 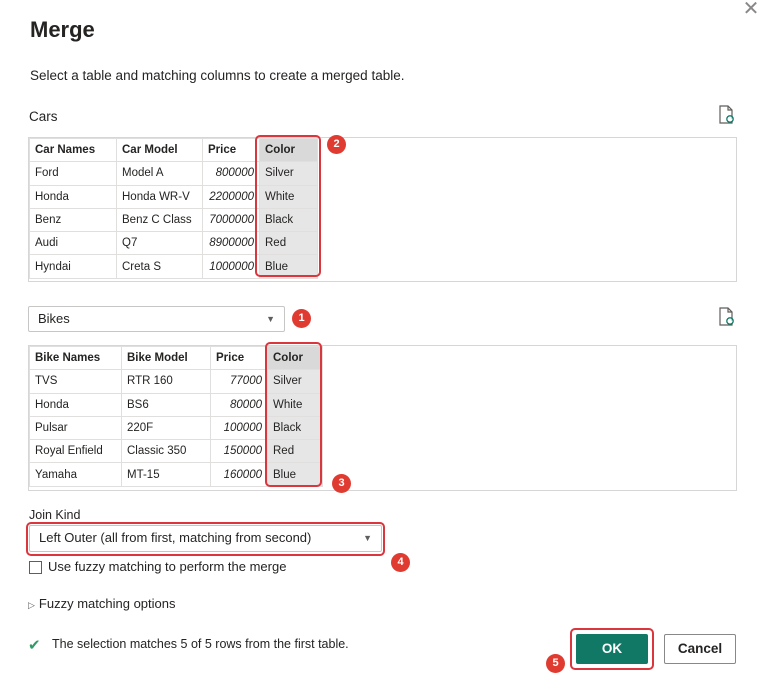 I want to click on fuzzy-matching-checkbox, so click(x=35, y=567).